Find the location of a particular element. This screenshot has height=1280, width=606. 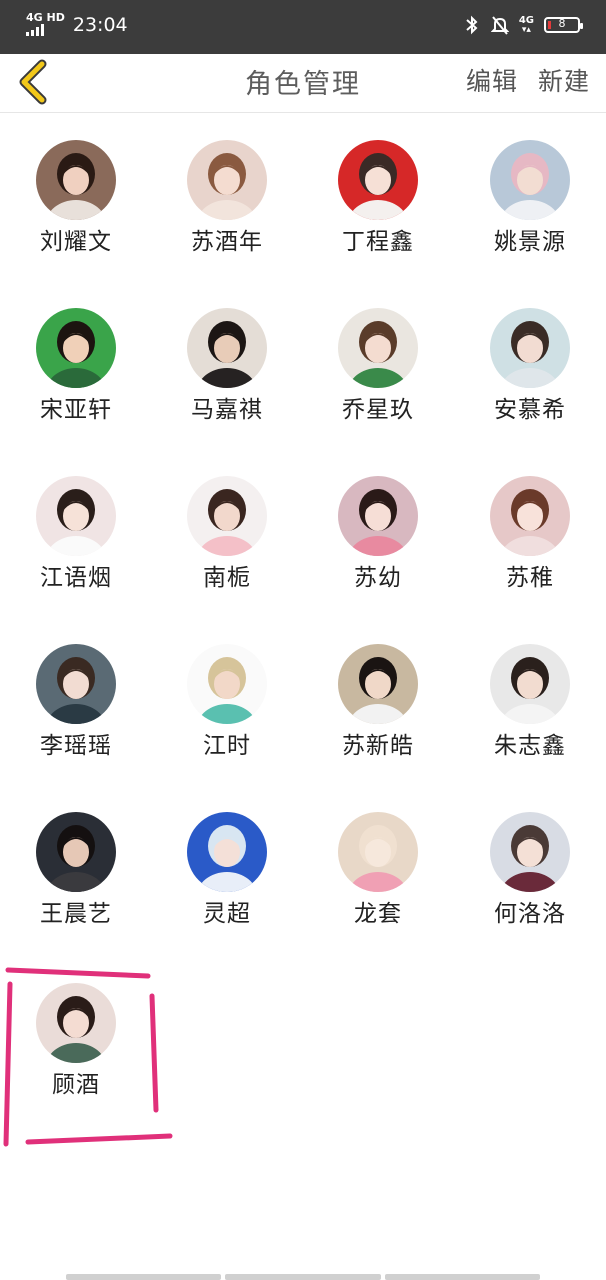

role-name: 灵超 is located at coordinates (227, 914).